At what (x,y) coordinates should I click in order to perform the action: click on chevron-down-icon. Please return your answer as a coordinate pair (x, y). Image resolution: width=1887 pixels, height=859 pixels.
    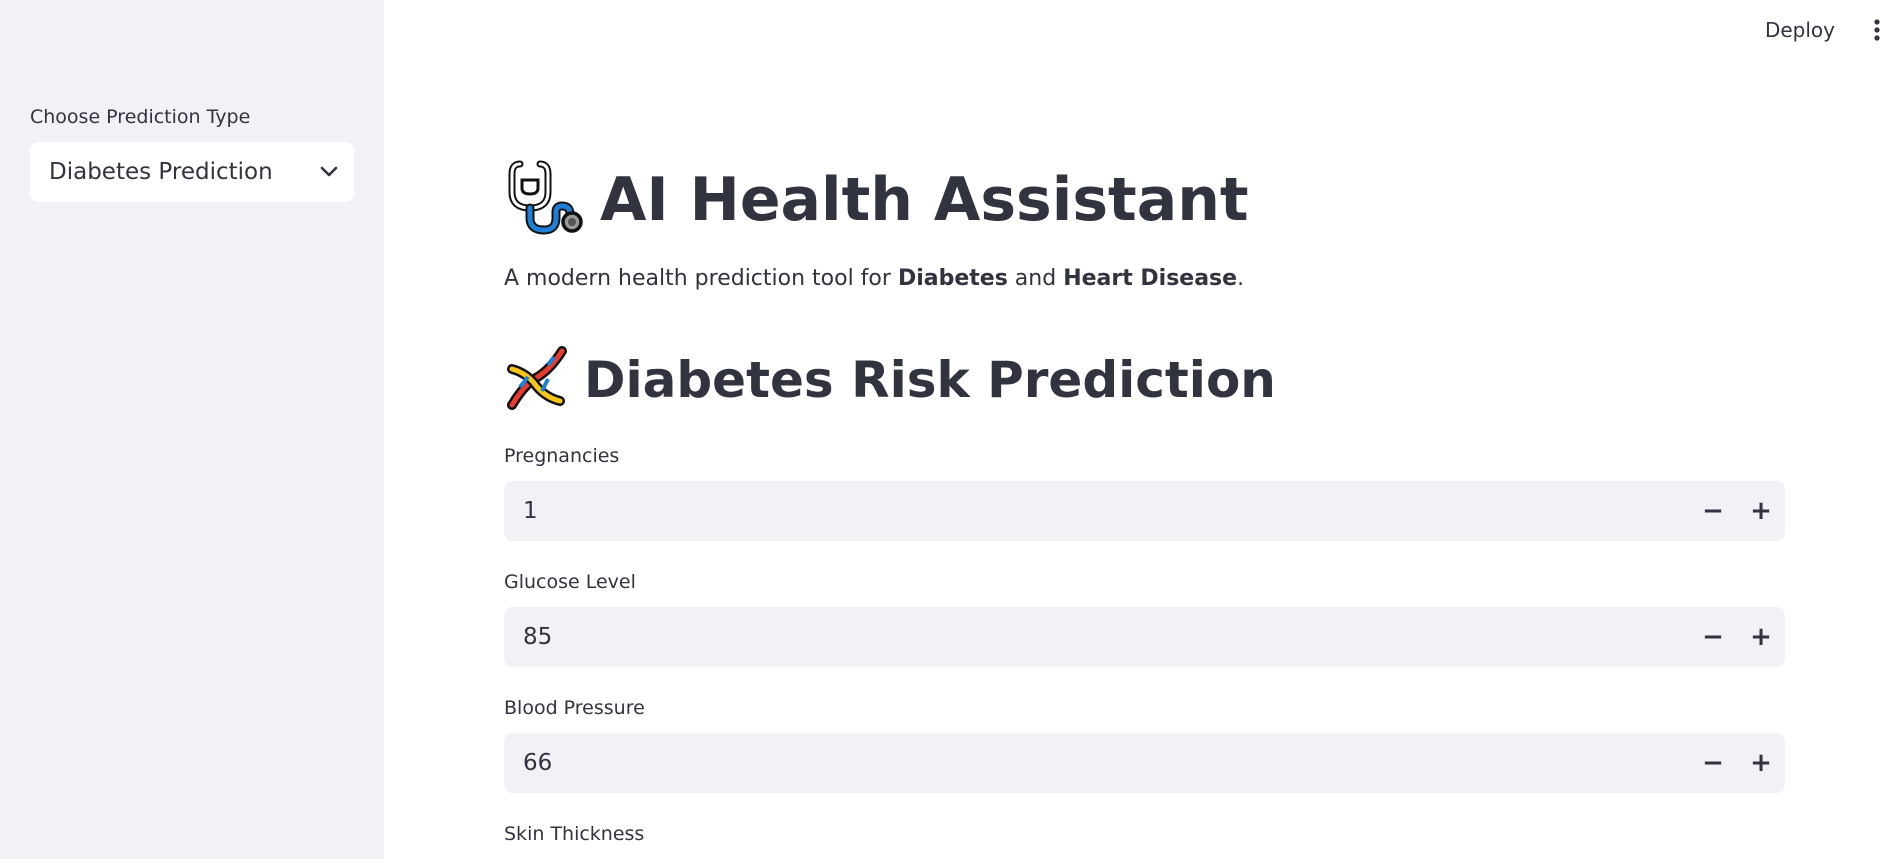
    Looking at the image, I should click on (329, 172).